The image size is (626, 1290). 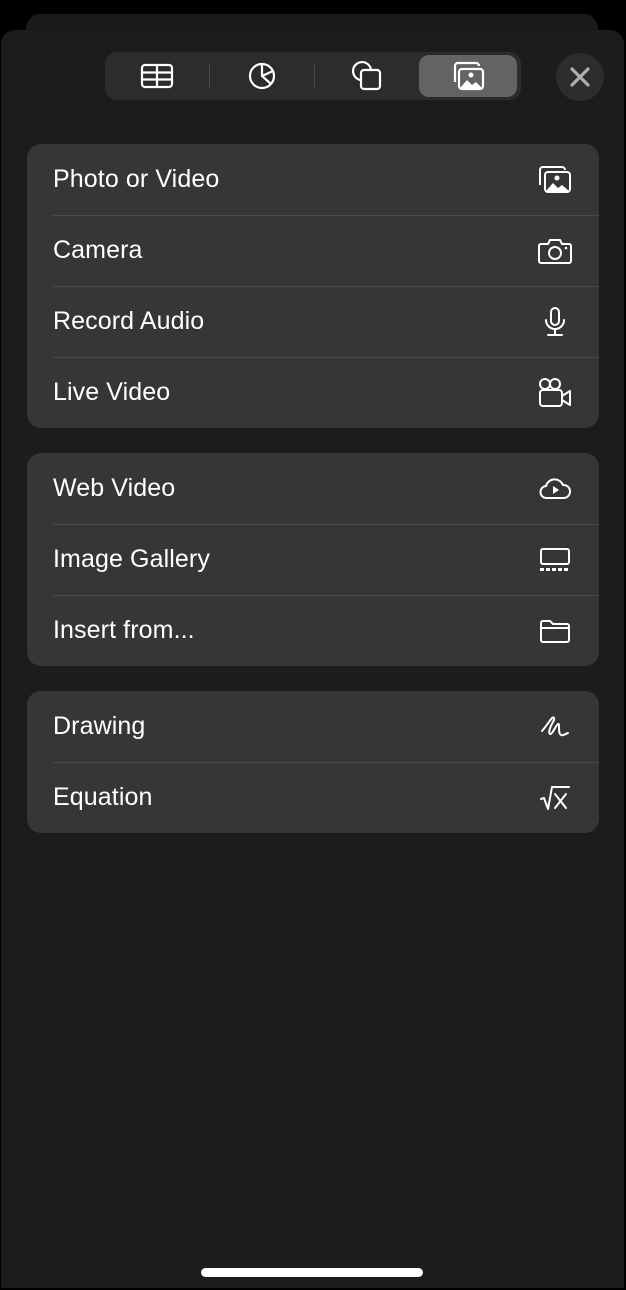 What do you see at coordinates (313, 321) in the screenshot?
I see `menu-item-record-audio: Record Audio` at bounding box center [313, 321].